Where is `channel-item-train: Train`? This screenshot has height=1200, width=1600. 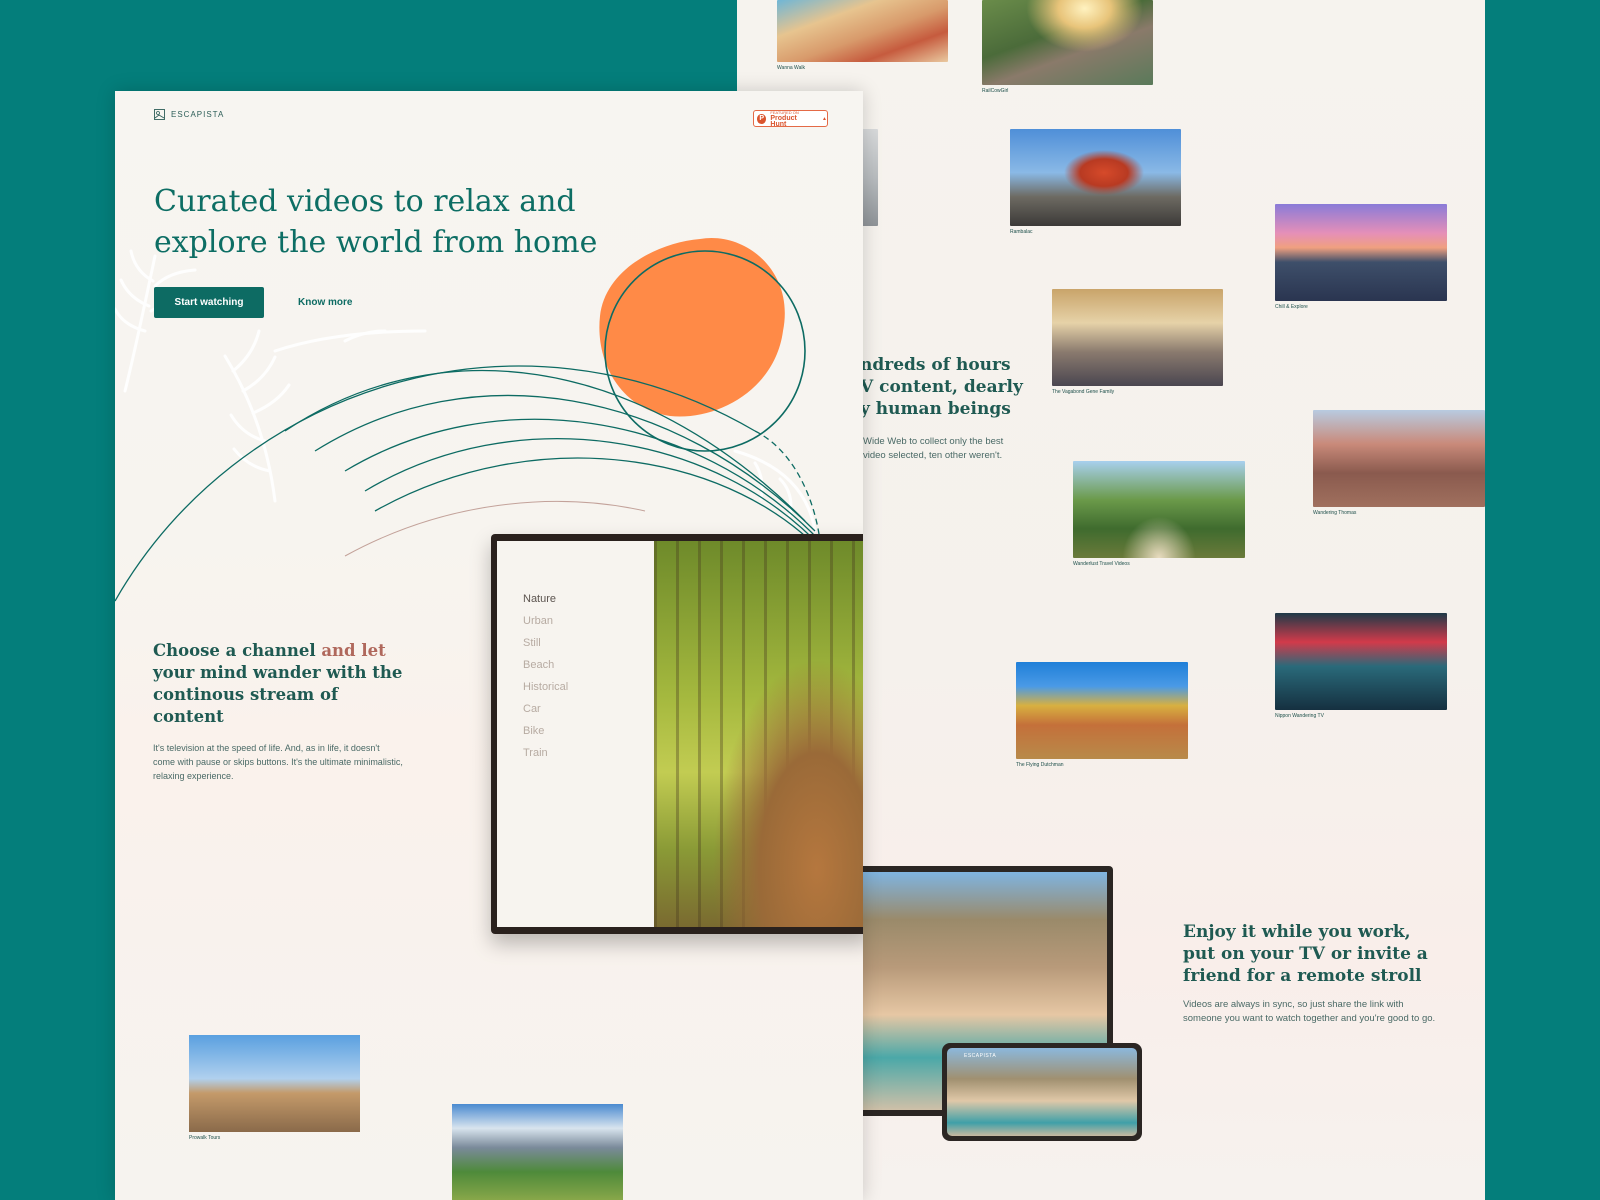 channel-item-train: Train is located at coordinates (588, 753).